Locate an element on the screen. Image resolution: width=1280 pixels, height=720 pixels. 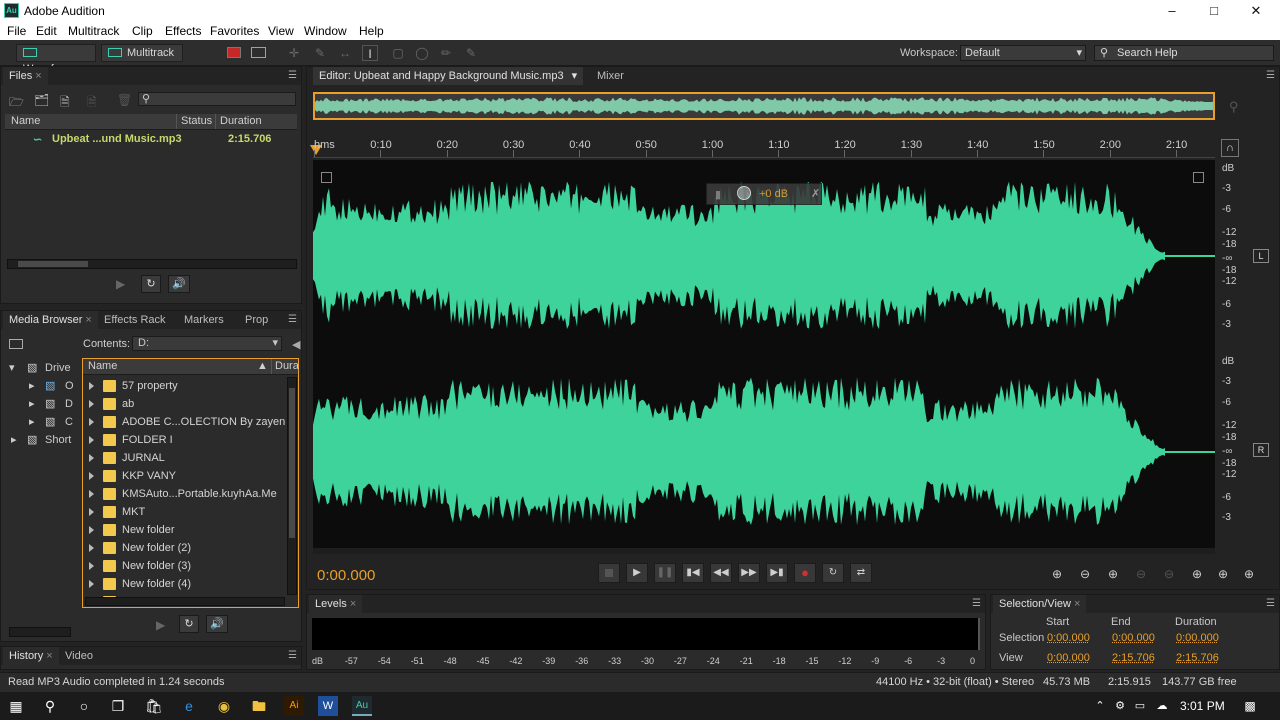
view-duration: 2:15.706 is located at coordinates (1197, 658).